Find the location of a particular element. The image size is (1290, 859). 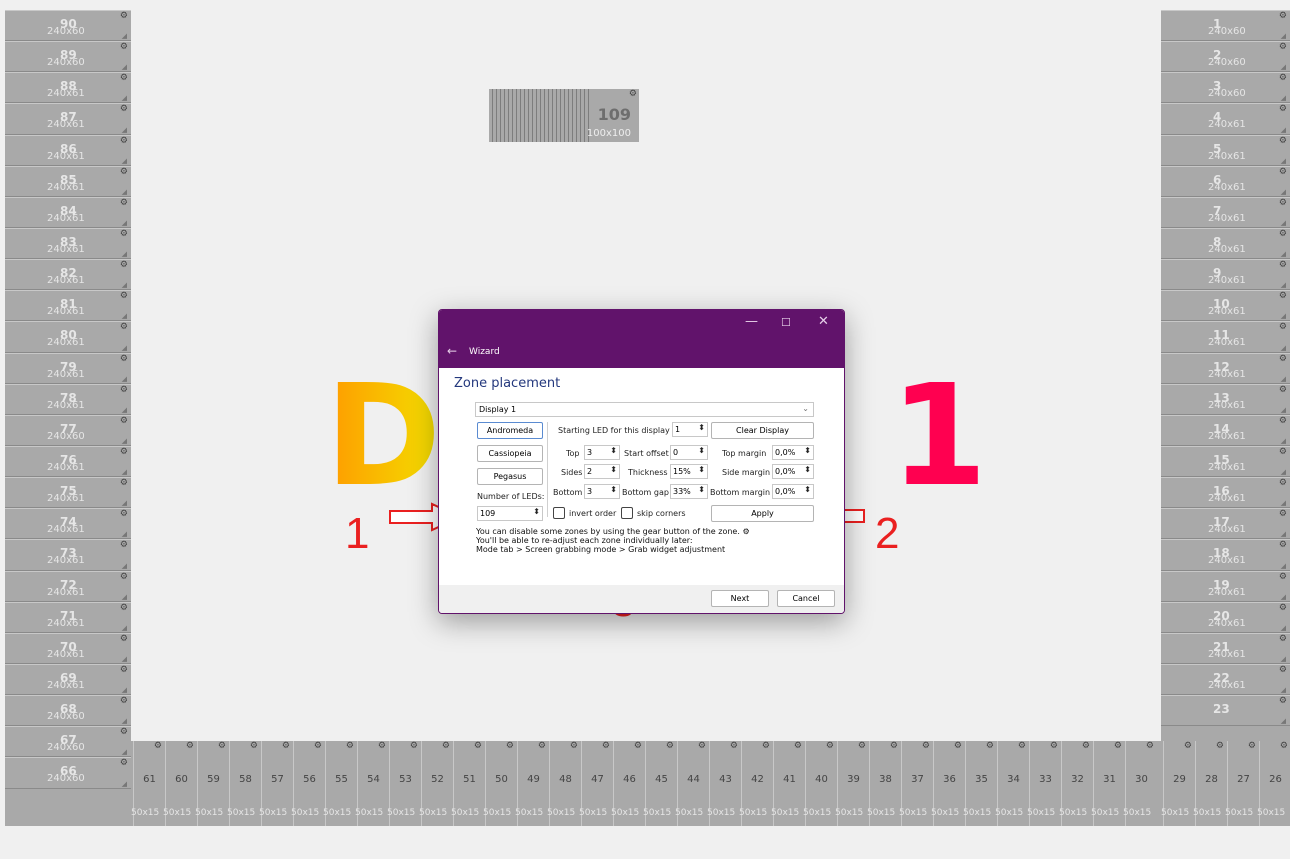

skip-corners-checkbox is located at coordinates (627, 513).